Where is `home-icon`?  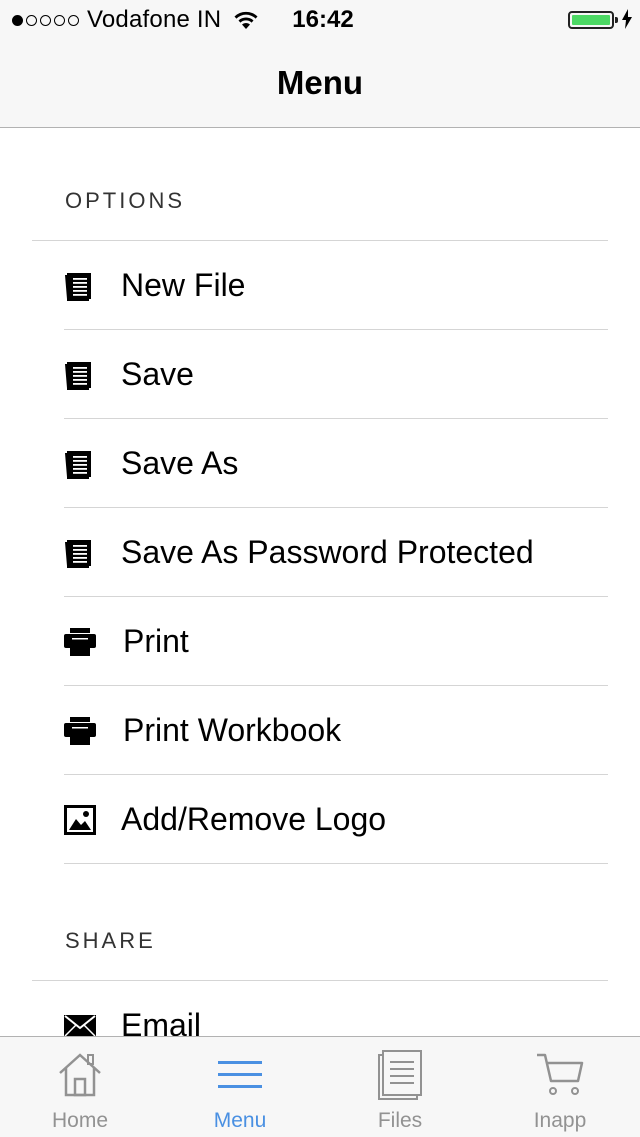
home-icon is located at coordinates (80, 1075).